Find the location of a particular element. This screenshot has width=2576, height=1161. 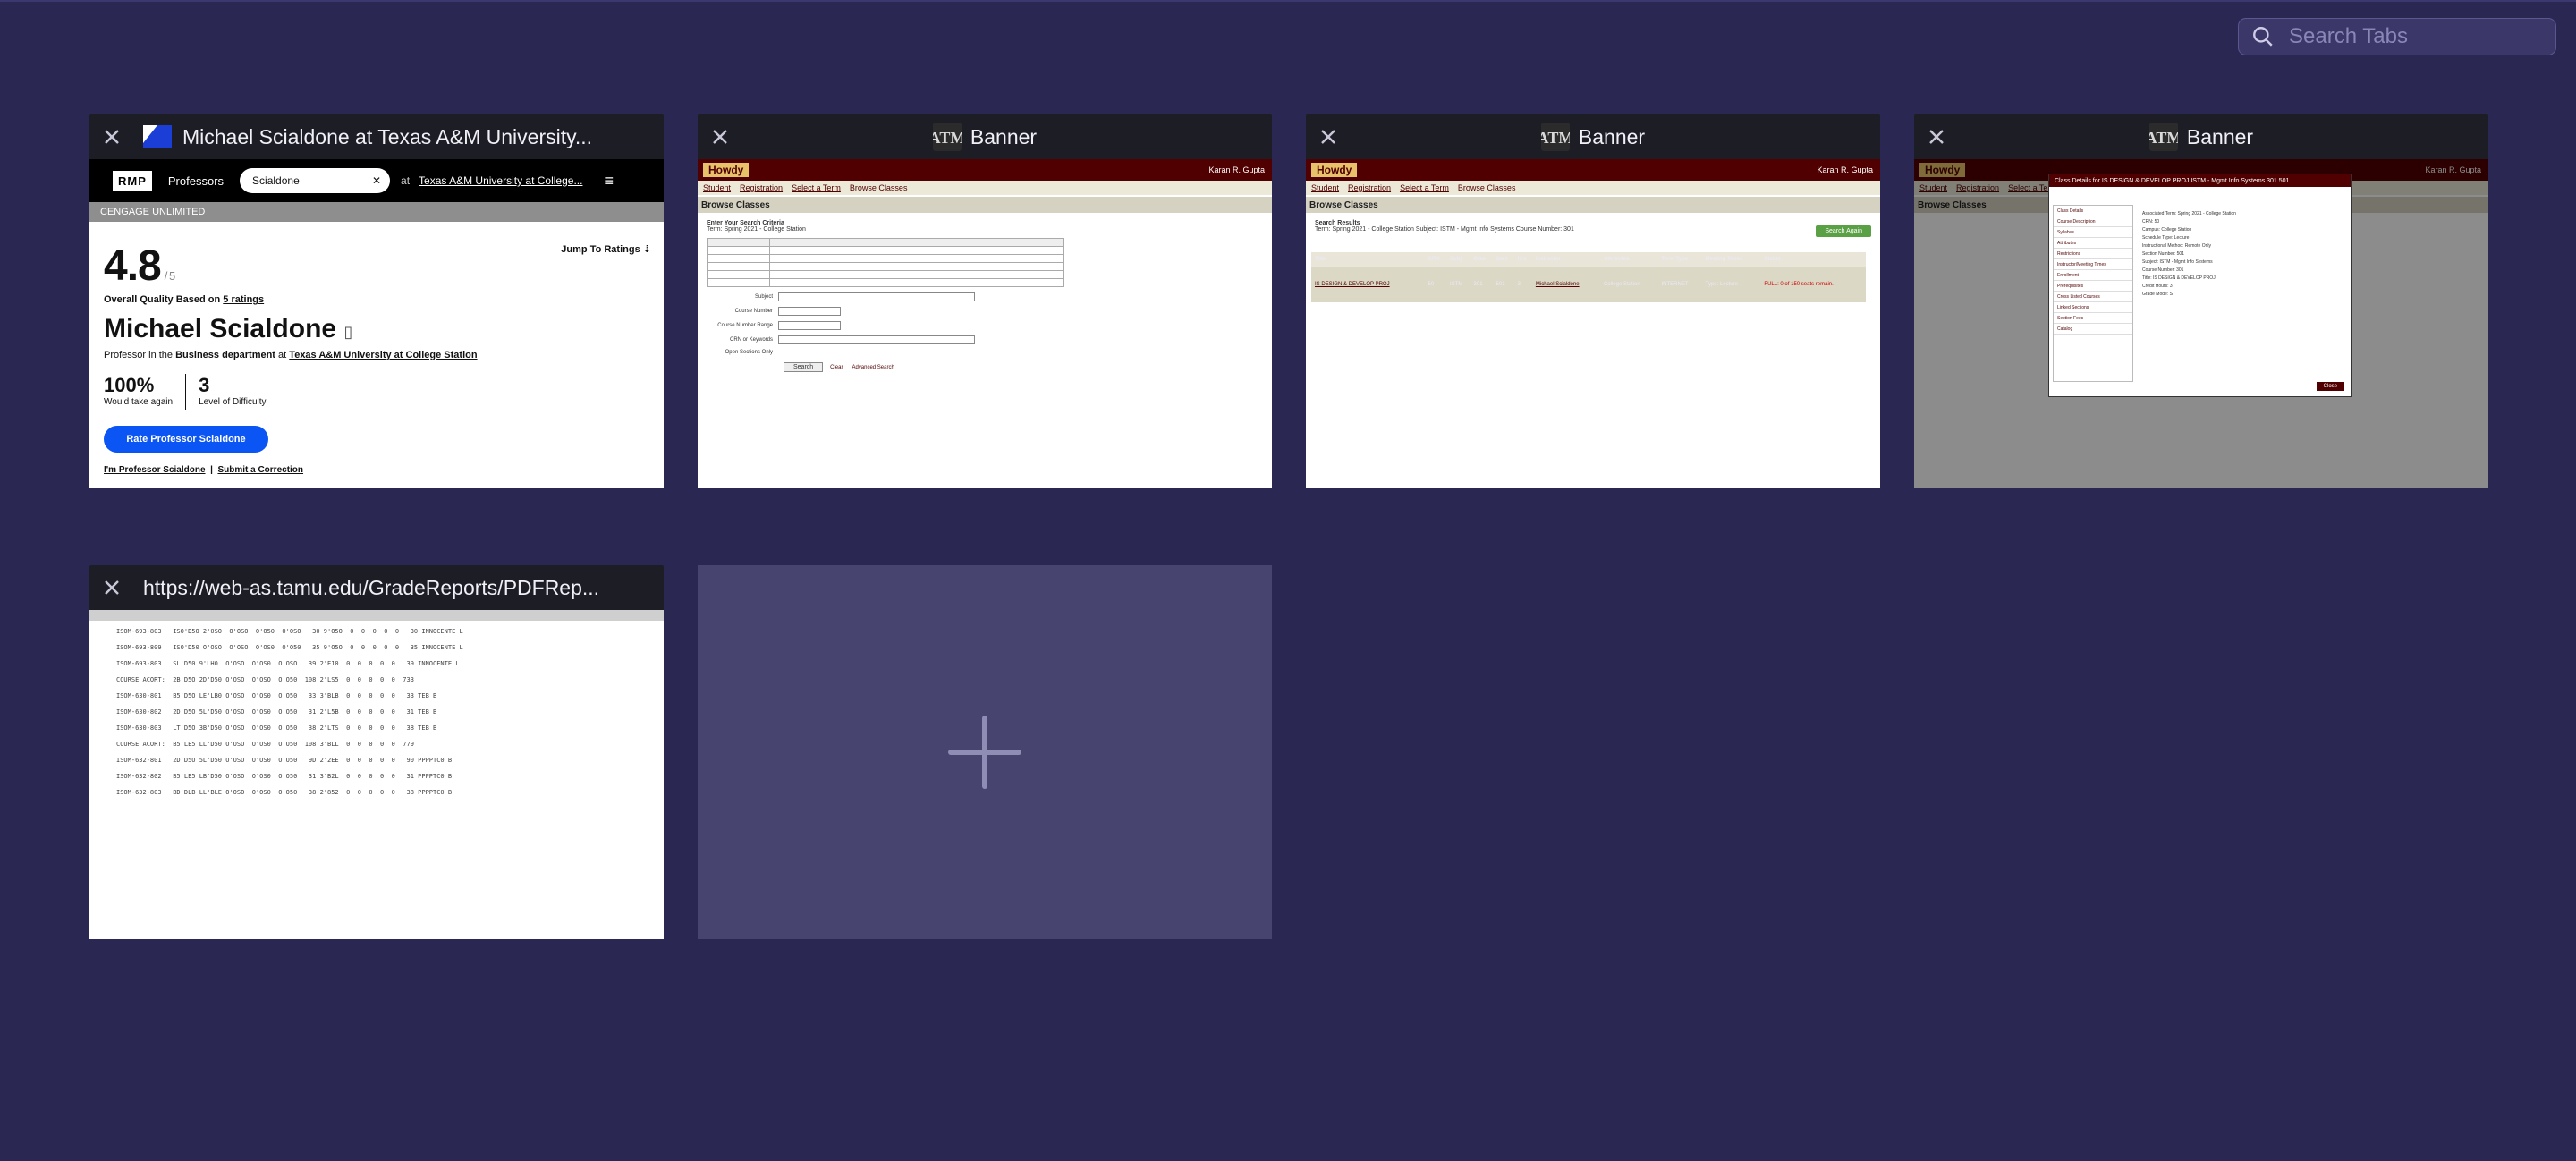

pdf-toolbar is located at coordinates (376, 616).